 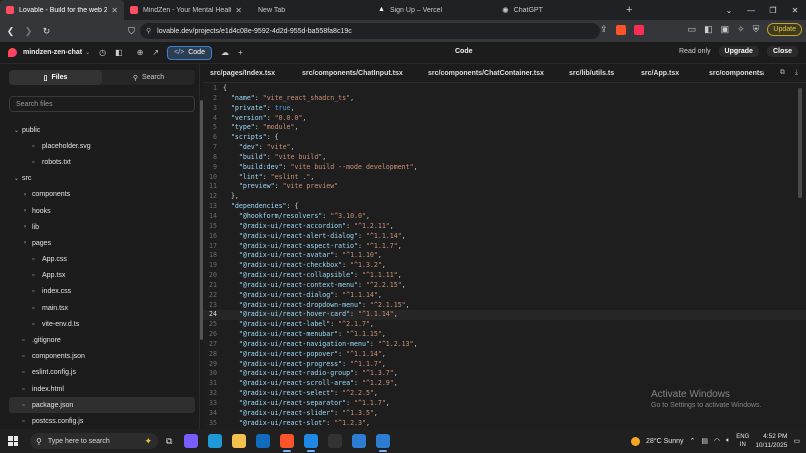 I want to click on cloud-icon: ☁, so click(x=225, y=52).